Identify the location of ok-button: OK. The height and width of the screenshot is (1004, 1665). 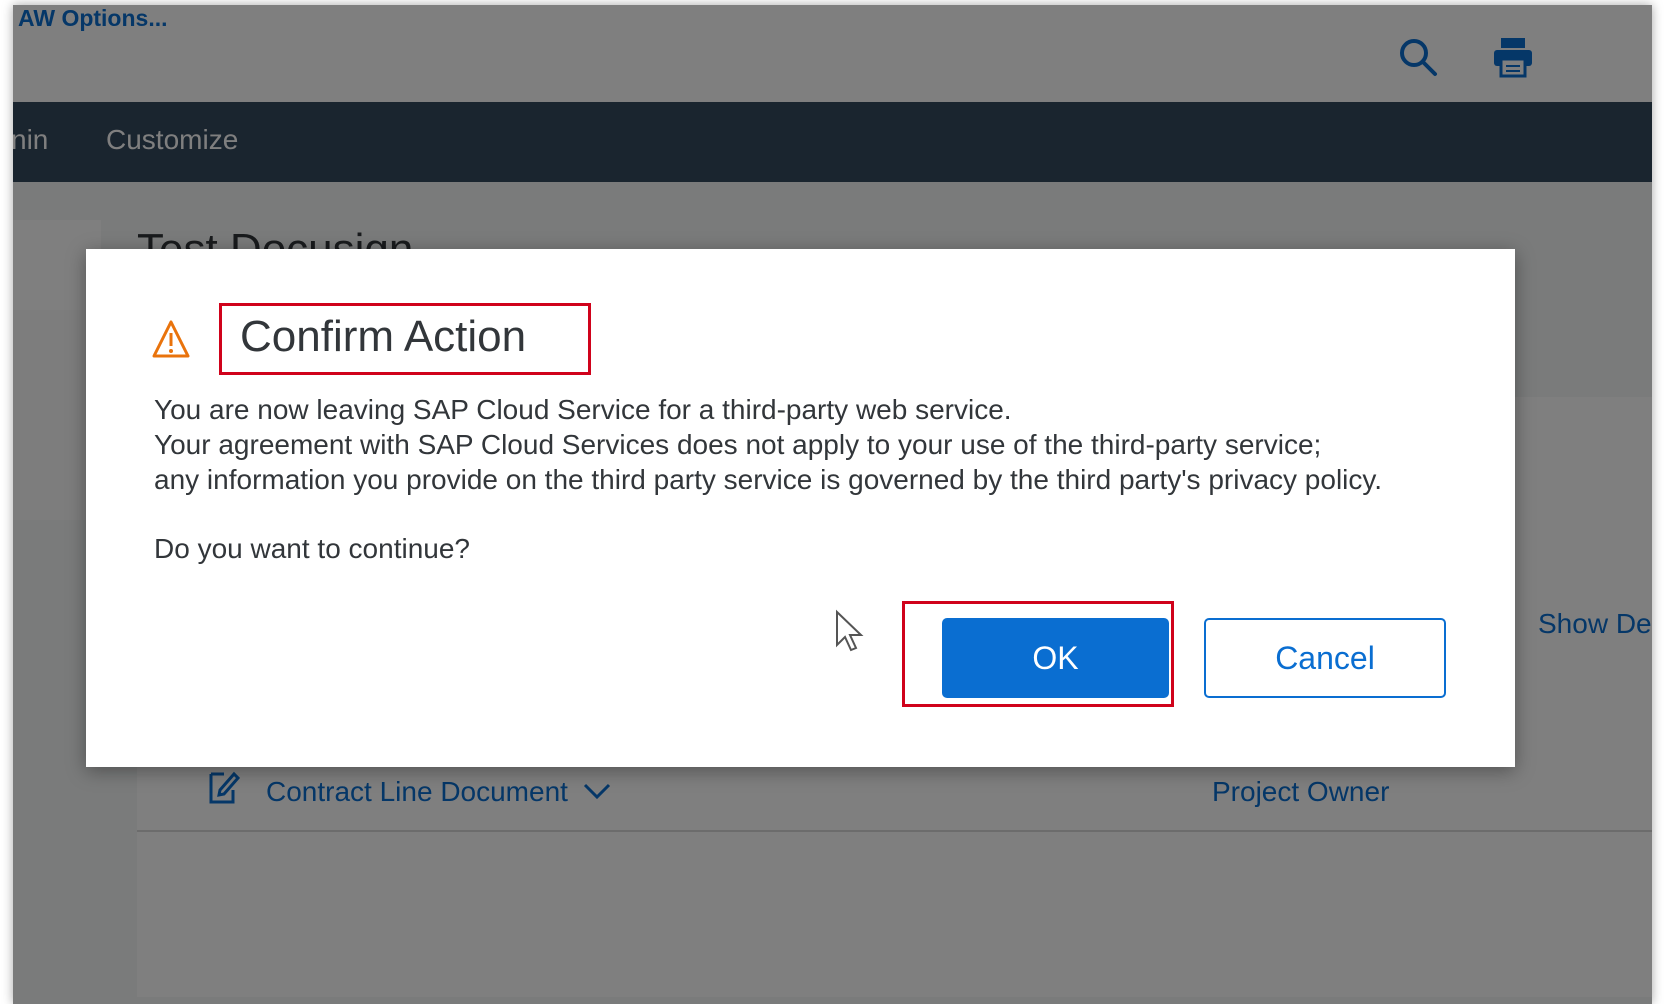
(1055, 658).